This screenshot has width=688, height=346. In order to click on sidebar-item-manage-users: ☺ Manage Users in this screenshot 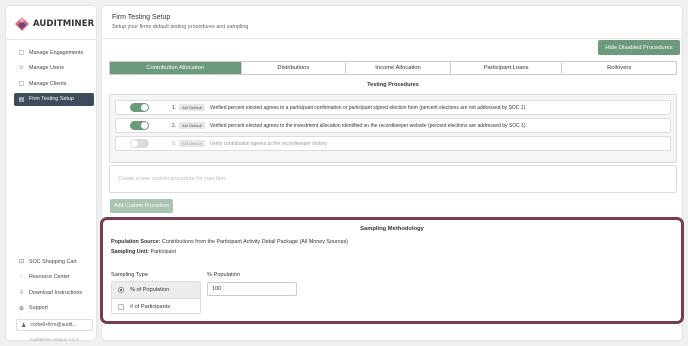, I will do `click(54, 68)`.